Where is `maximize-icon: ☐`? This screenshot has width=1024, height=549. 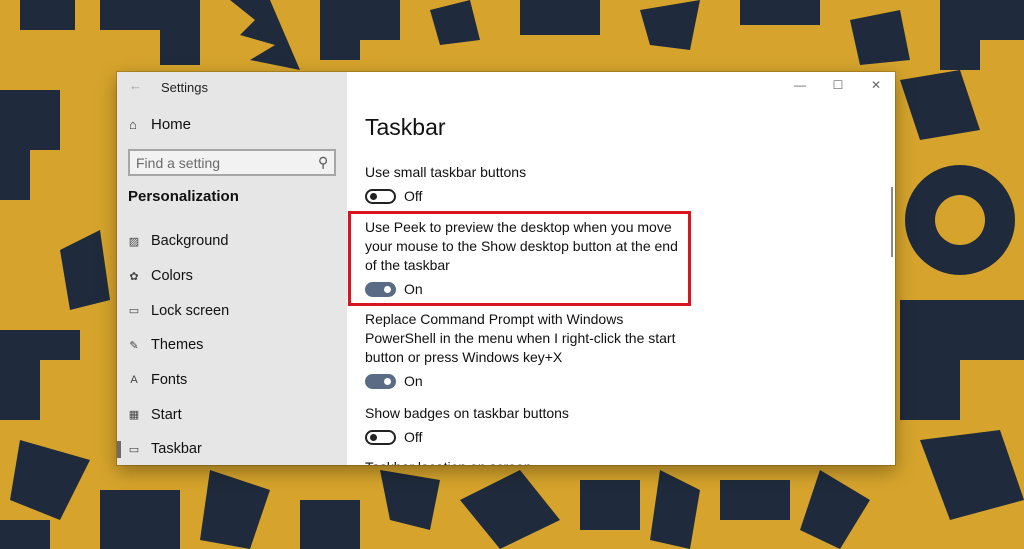 maximize-icon: ☐ is located at coordinates (838, 85).